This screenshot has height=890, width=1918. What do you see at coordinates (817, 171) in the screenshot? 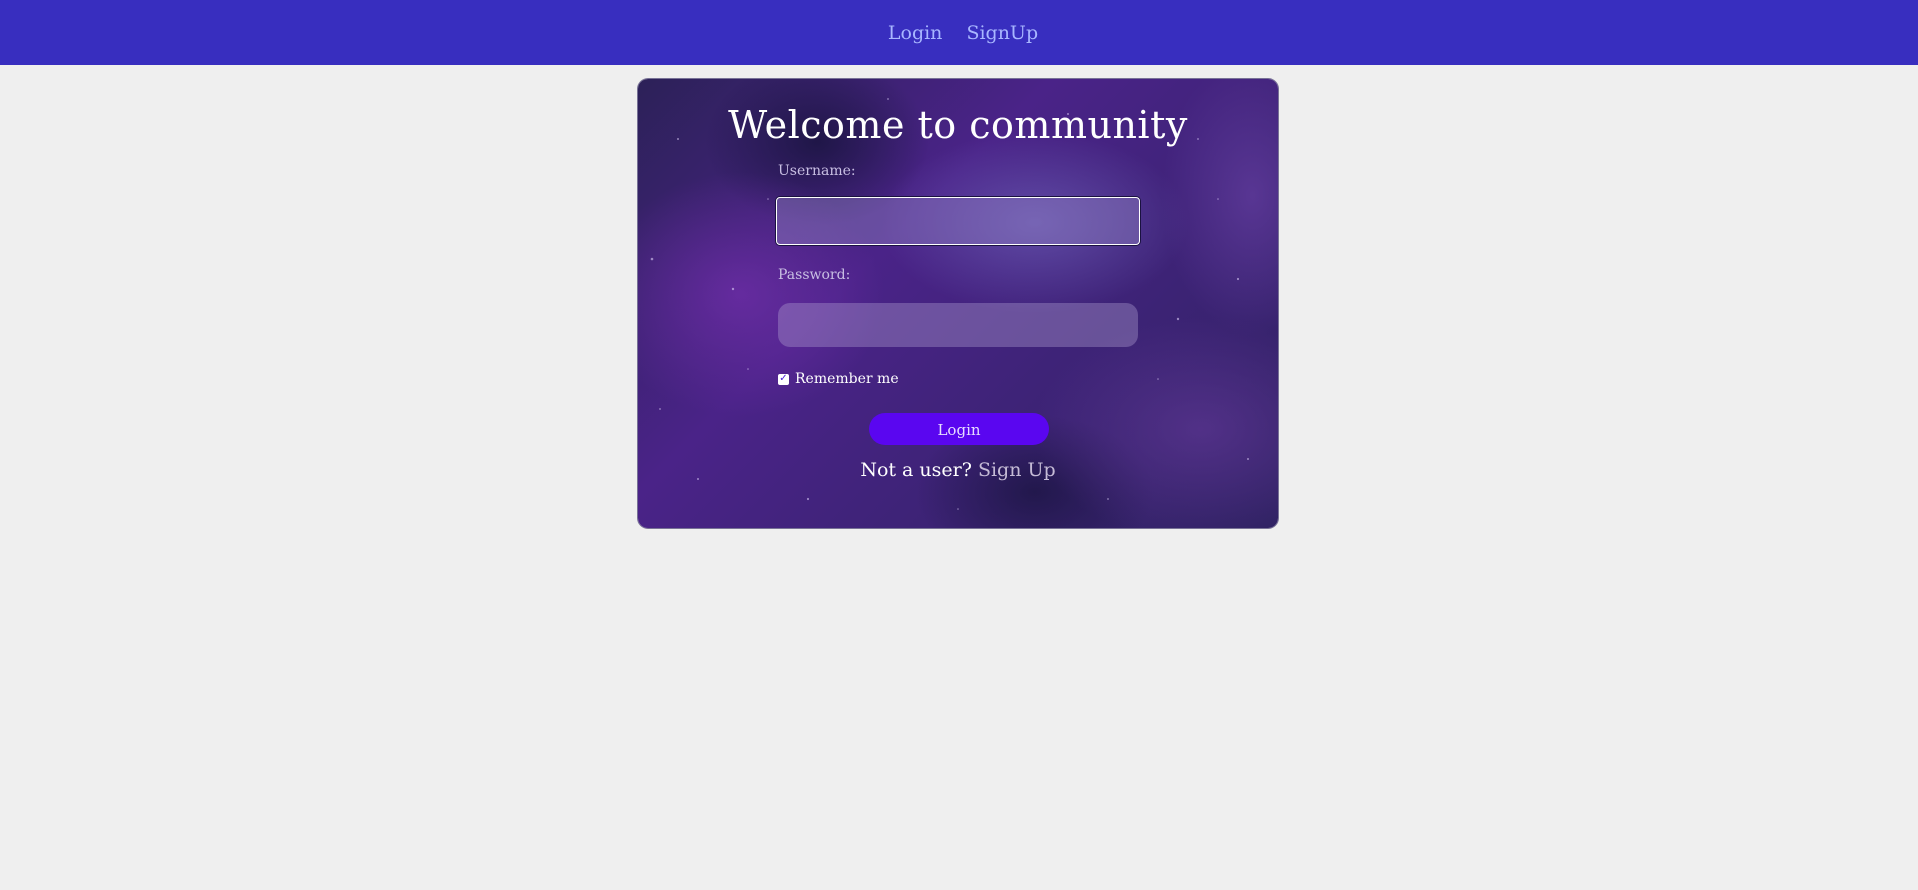
I see `username-label: Username:` at bounding box center [817, 171].